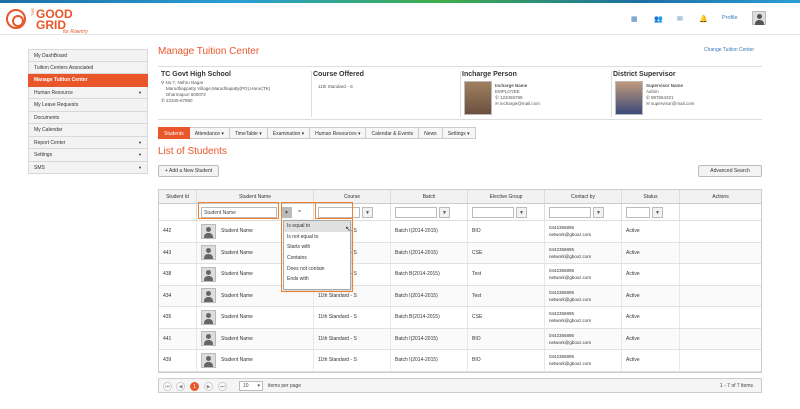 The width and height of the screenshot is (800, 409). Describe the element at coordinates (88, 92) in the screenshot. I see `sidebar-item: Human Resource ▼` at that location.